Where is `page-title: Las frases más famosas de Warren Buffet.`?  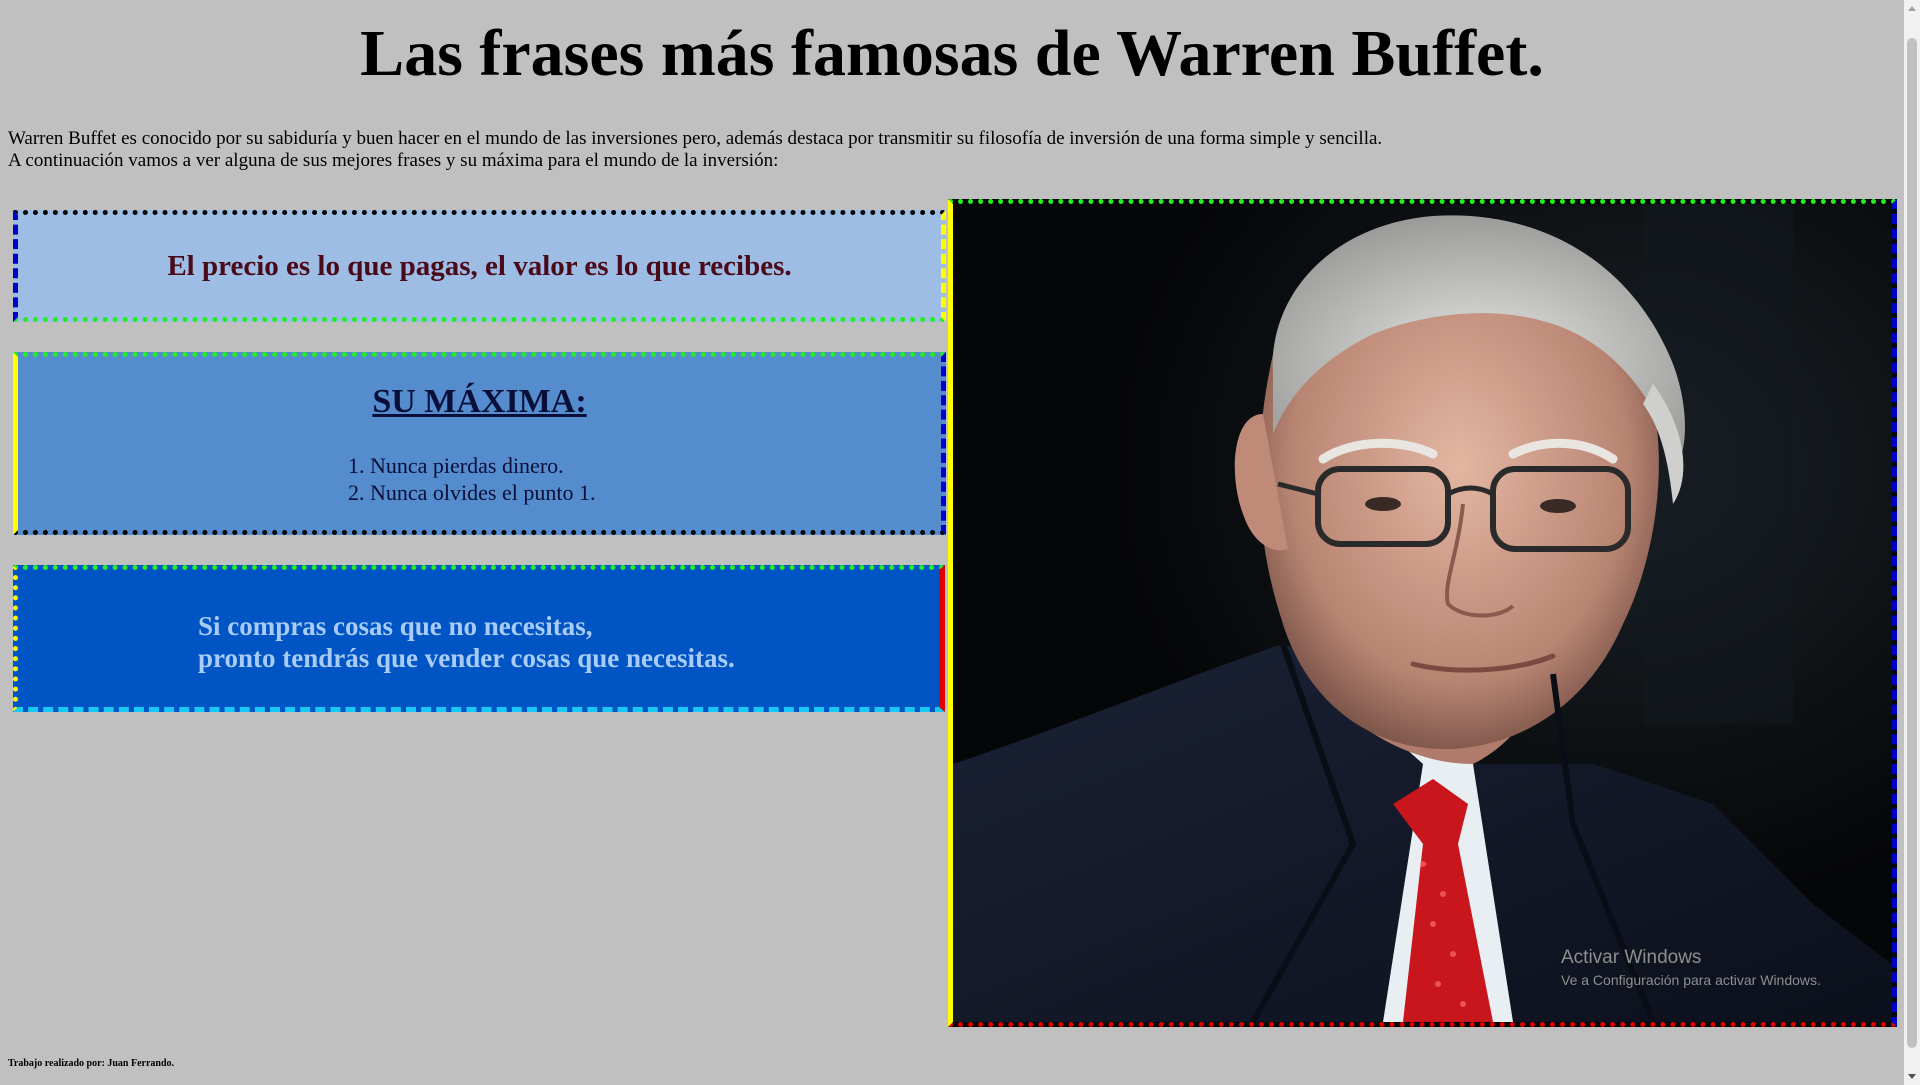
page-title: Las frases más famosas de Warren Buffet. is located at coordinates (952, 53).